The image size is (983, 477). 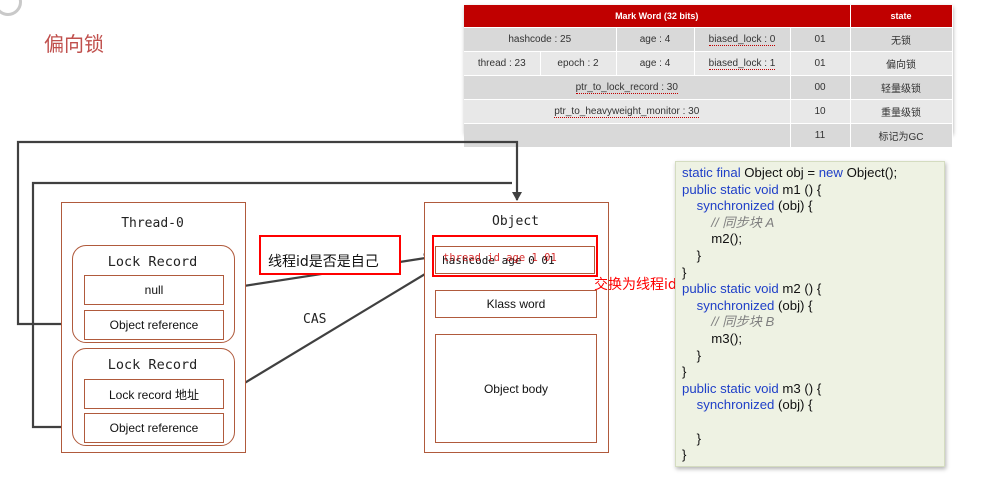 I want to click on code-line: public static void m3 () {, so click(x=813, y=389).